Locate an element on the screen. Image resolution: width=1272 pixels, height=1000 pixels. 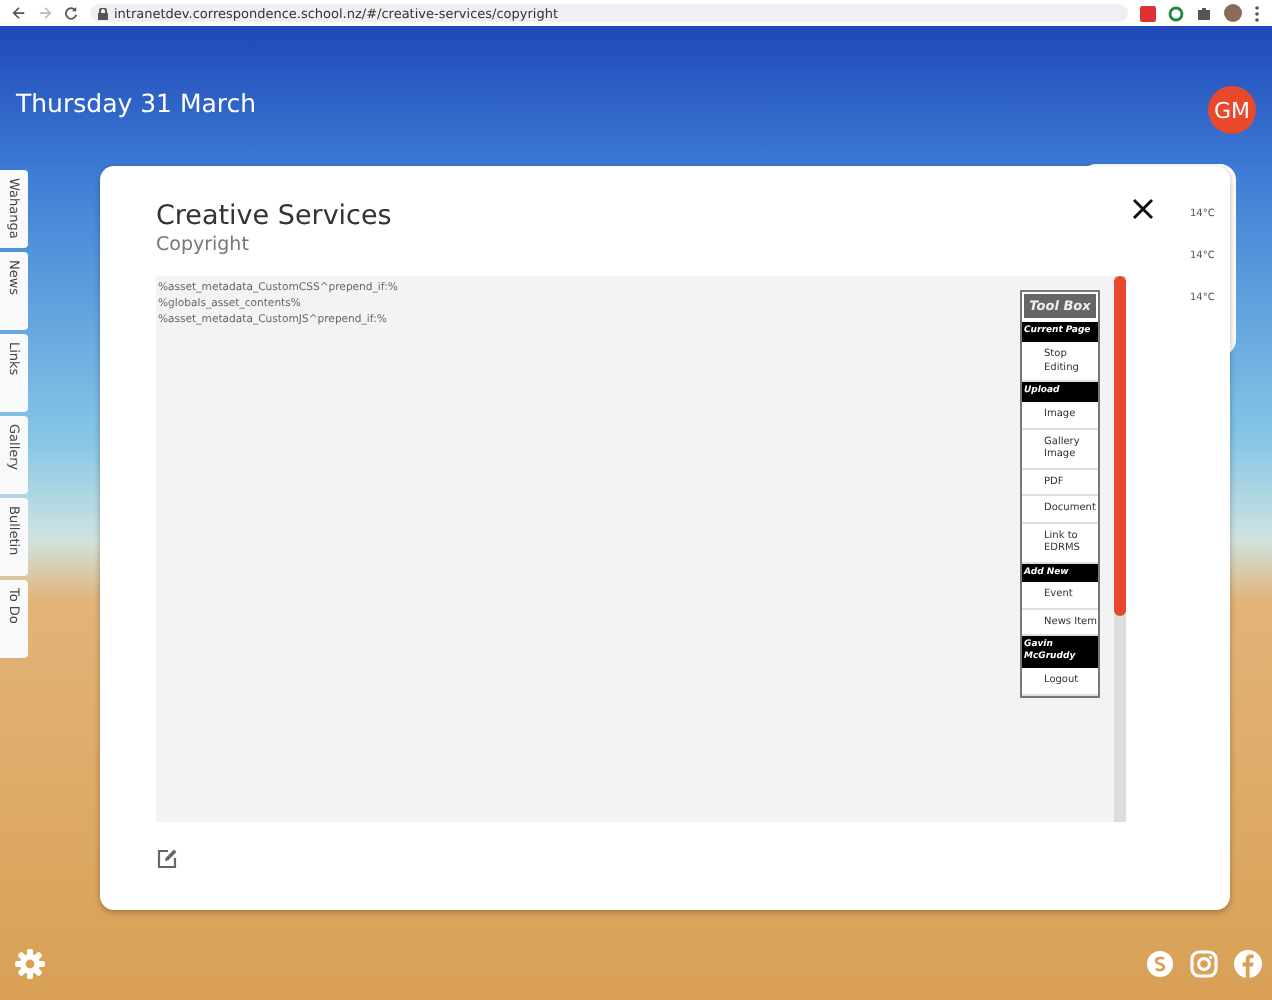
lock-icon is located at coordinates (103, 13).